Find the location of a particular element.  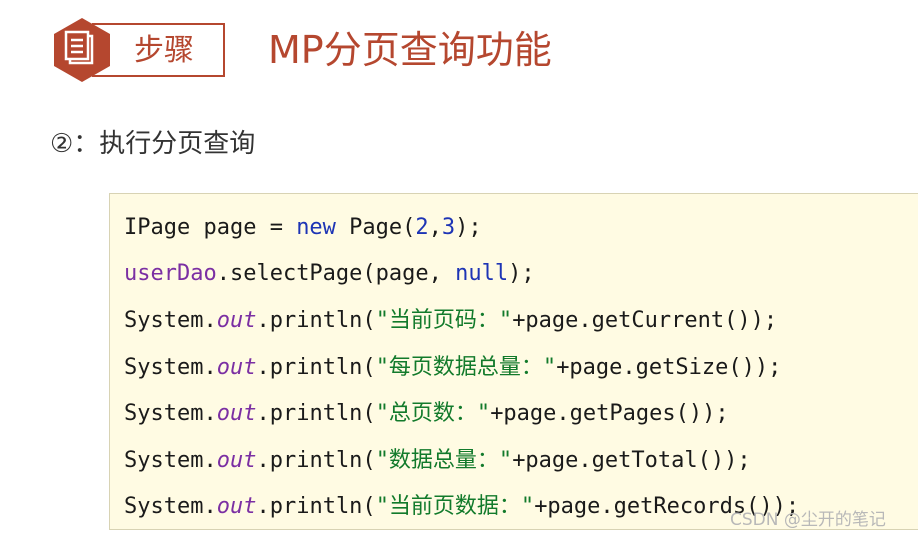

code-text: +page.getCurrent()); is located at coordinates (645, 320).